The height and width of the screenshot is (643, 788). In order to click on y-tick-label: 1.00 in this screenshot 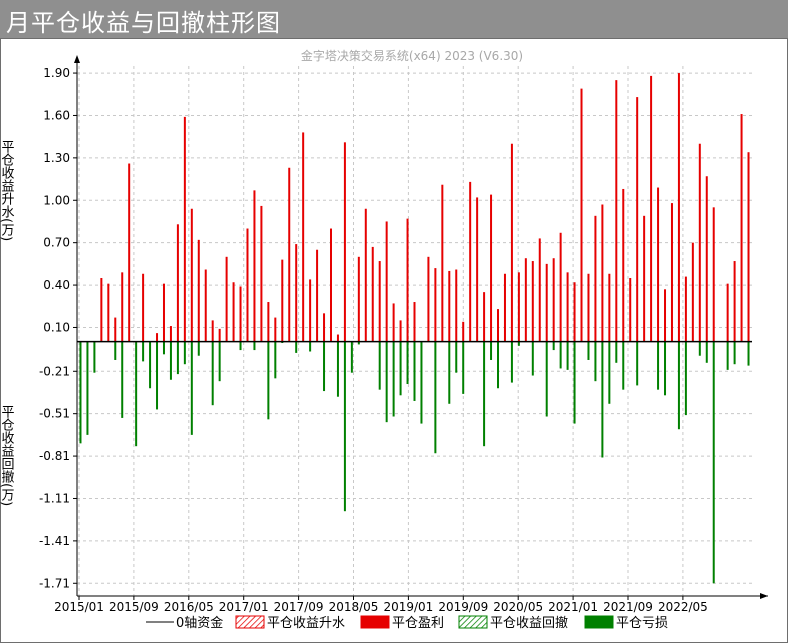, I will do `click(56, 200)`.